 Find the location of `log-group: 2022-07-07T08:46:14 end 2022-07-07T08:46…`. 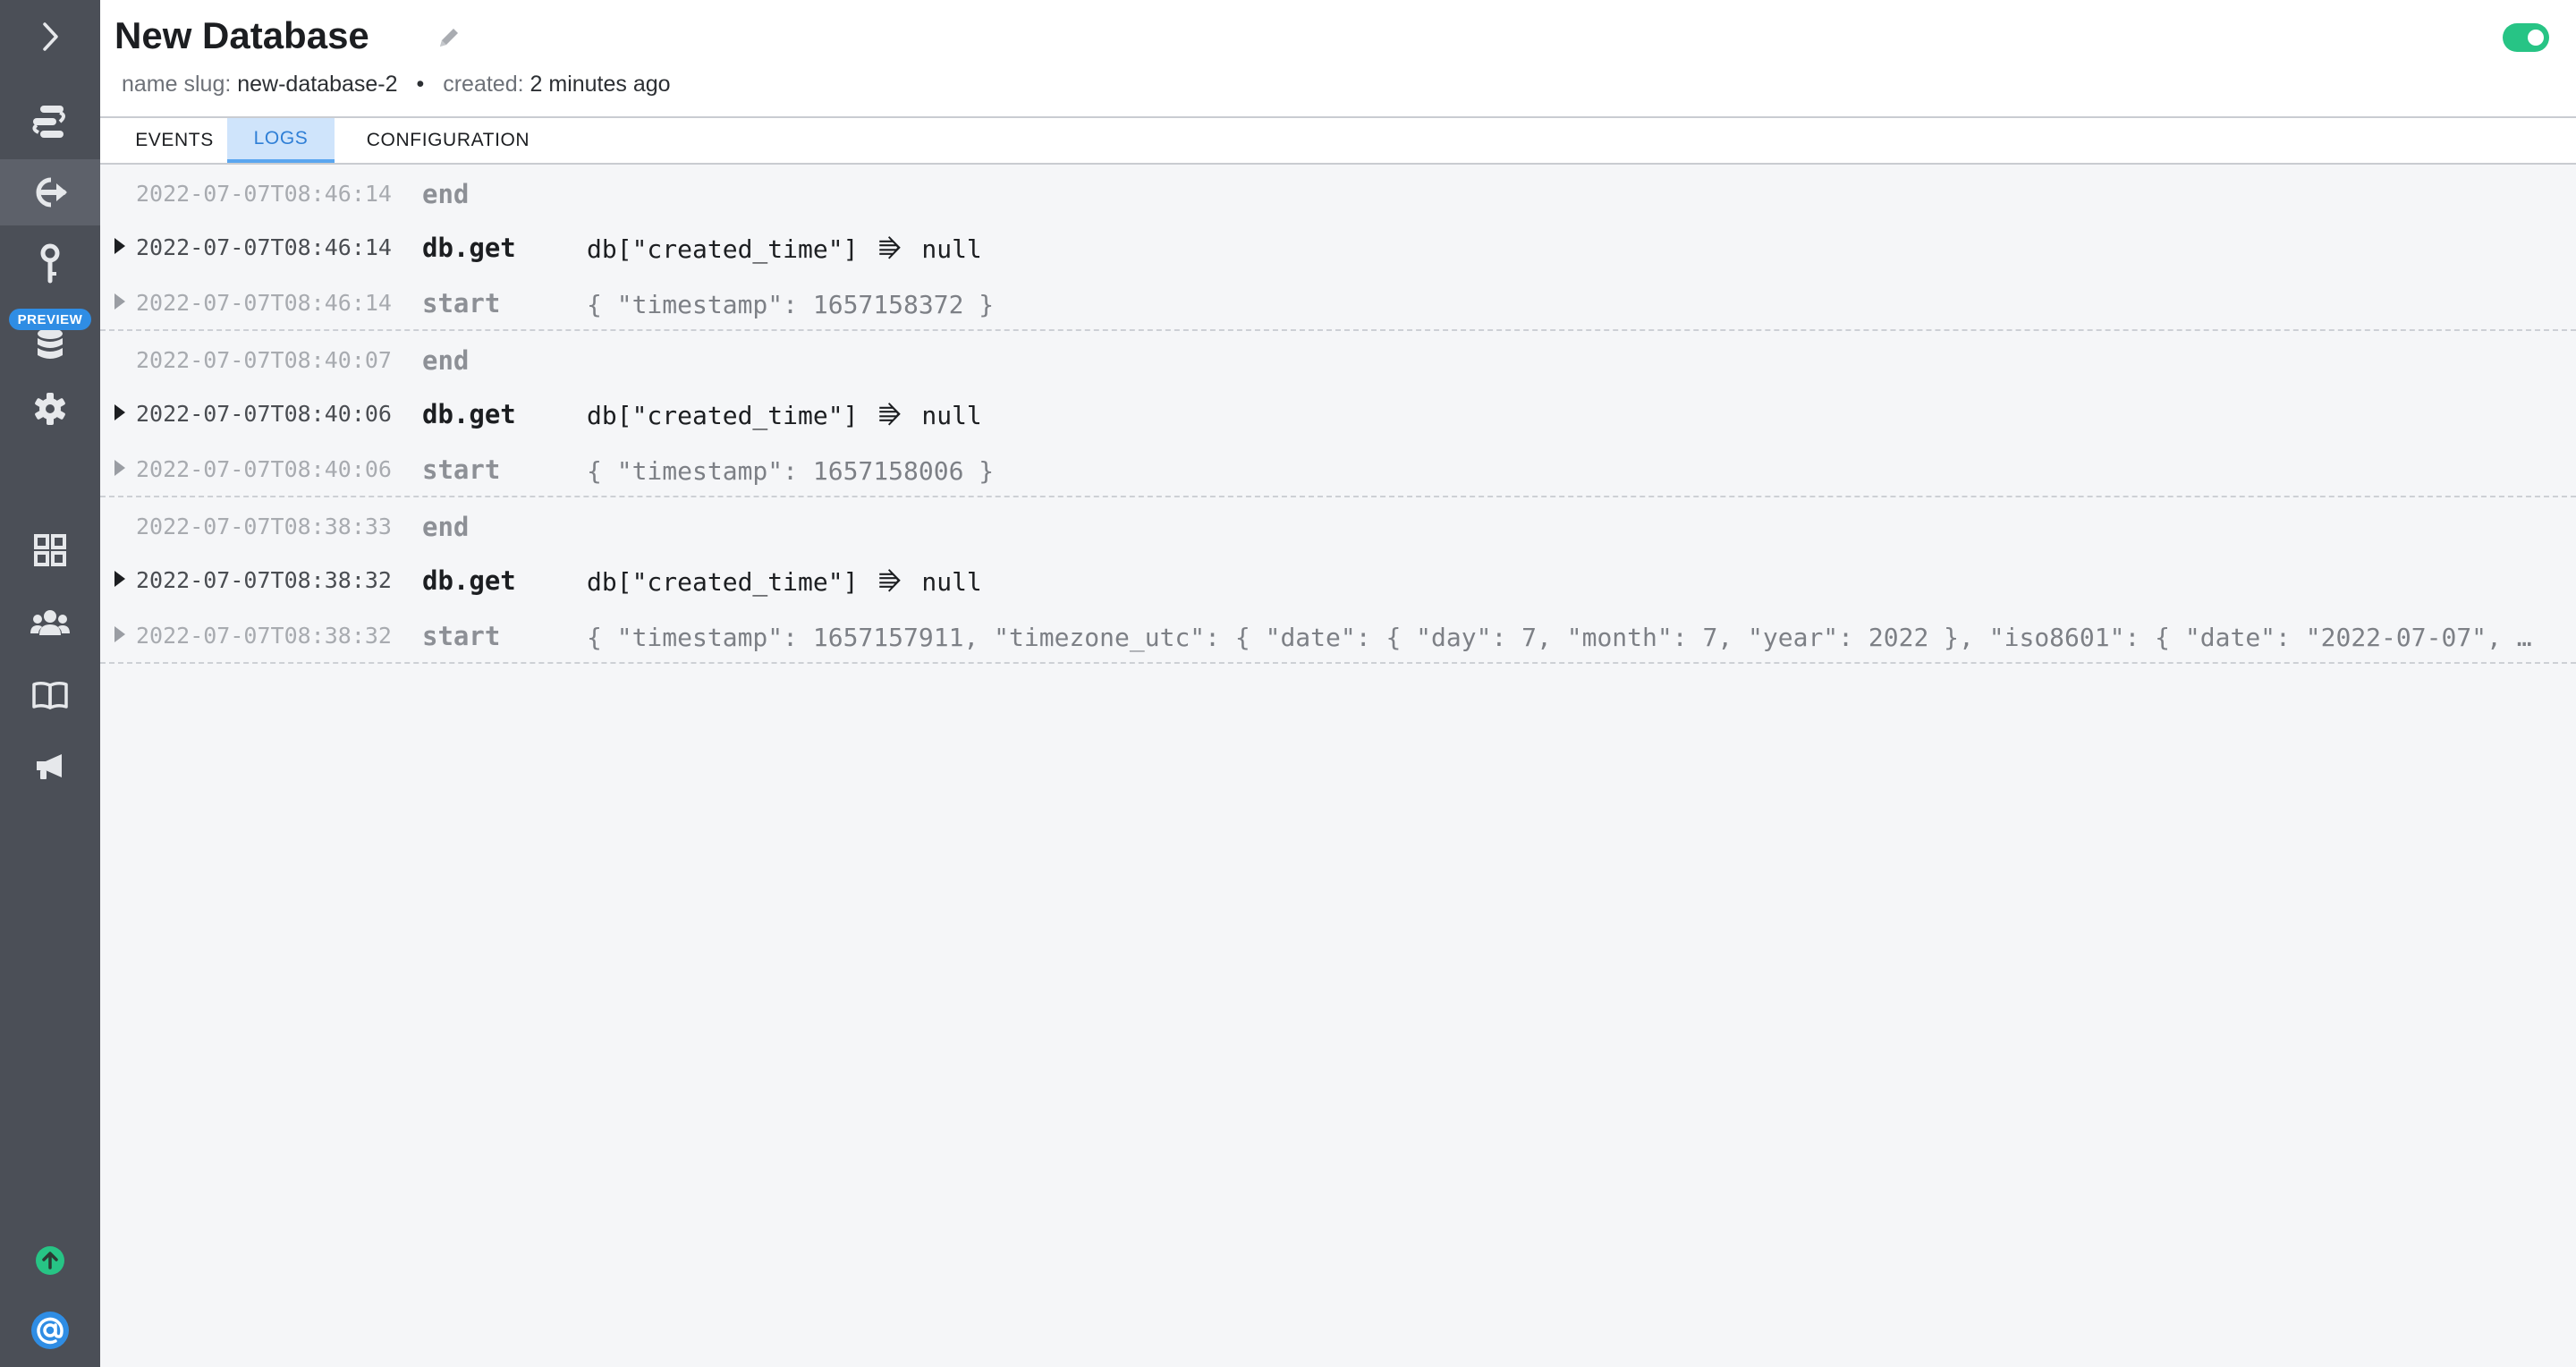

log-group: 2022-07-07T08:46:14 end 2022-07-07T08:46… is located at coordinates (1338, 248).